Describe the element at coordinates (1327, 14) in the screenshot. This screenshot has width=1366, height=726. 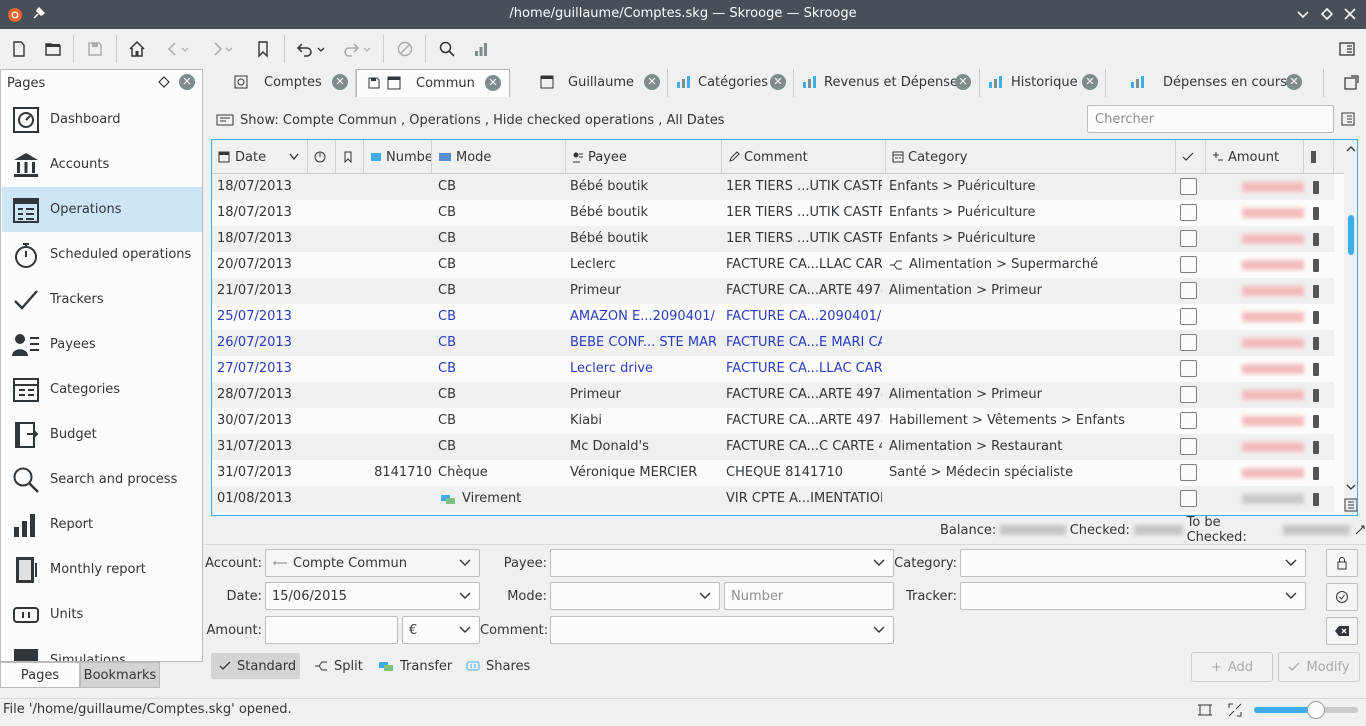
I see `maximize-icon` at that location.